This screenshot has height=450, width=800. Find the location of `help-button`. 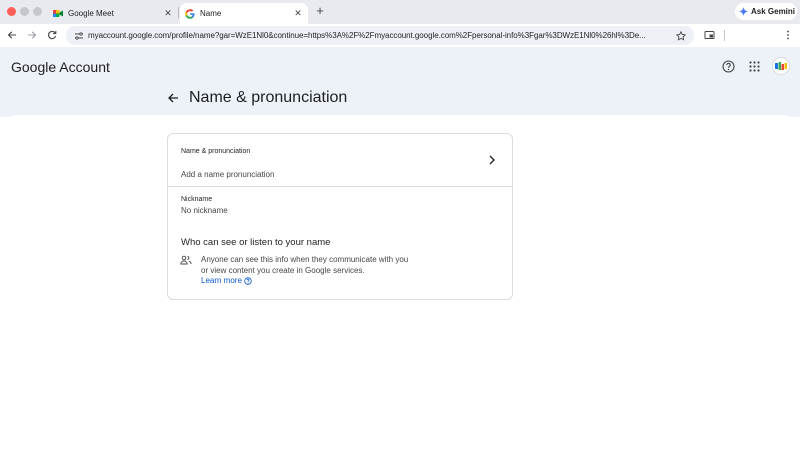

help-button is located at coordinates (728, 66).